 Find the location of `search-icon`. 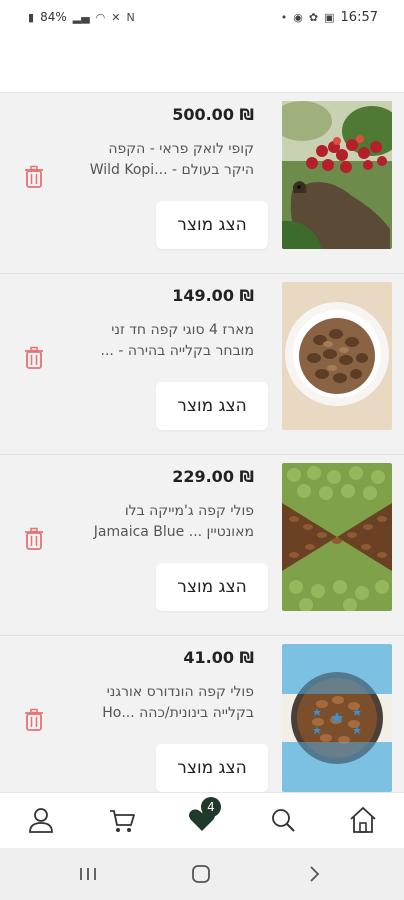

search-icon is located at coordinates (283, 820).